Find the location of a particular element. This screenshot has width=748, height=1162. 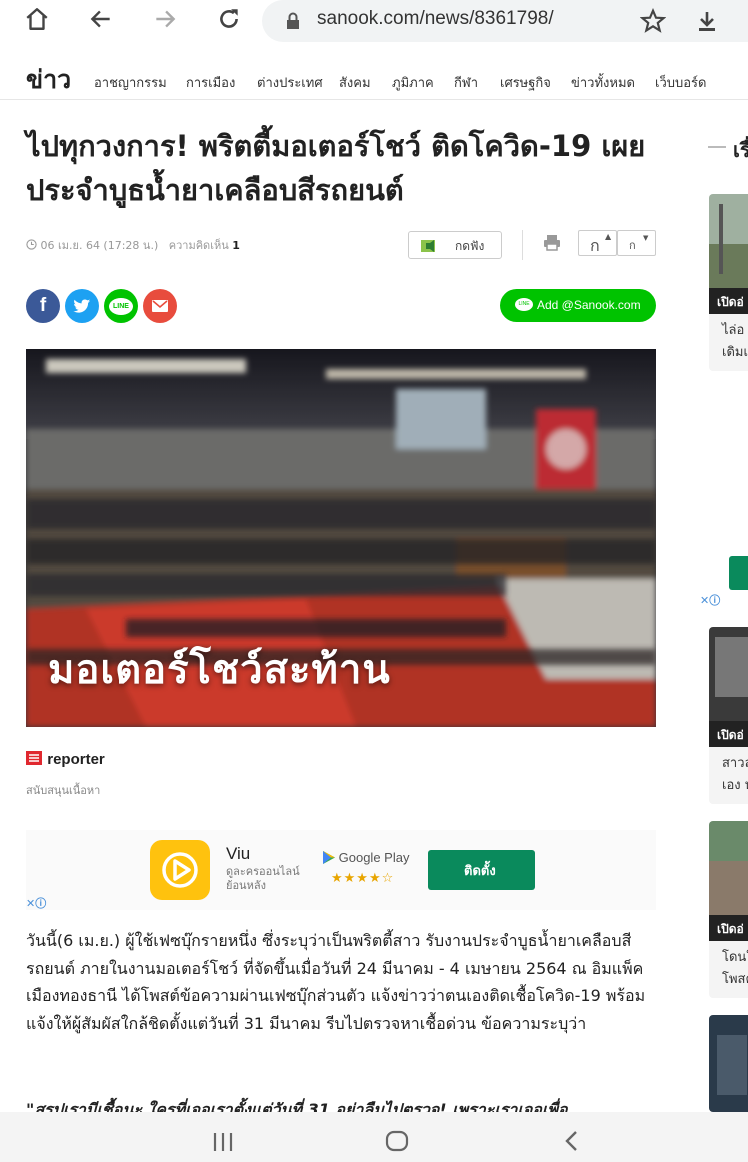

comments-label: ความคิดเห็น is located at coordinates (199, 245).